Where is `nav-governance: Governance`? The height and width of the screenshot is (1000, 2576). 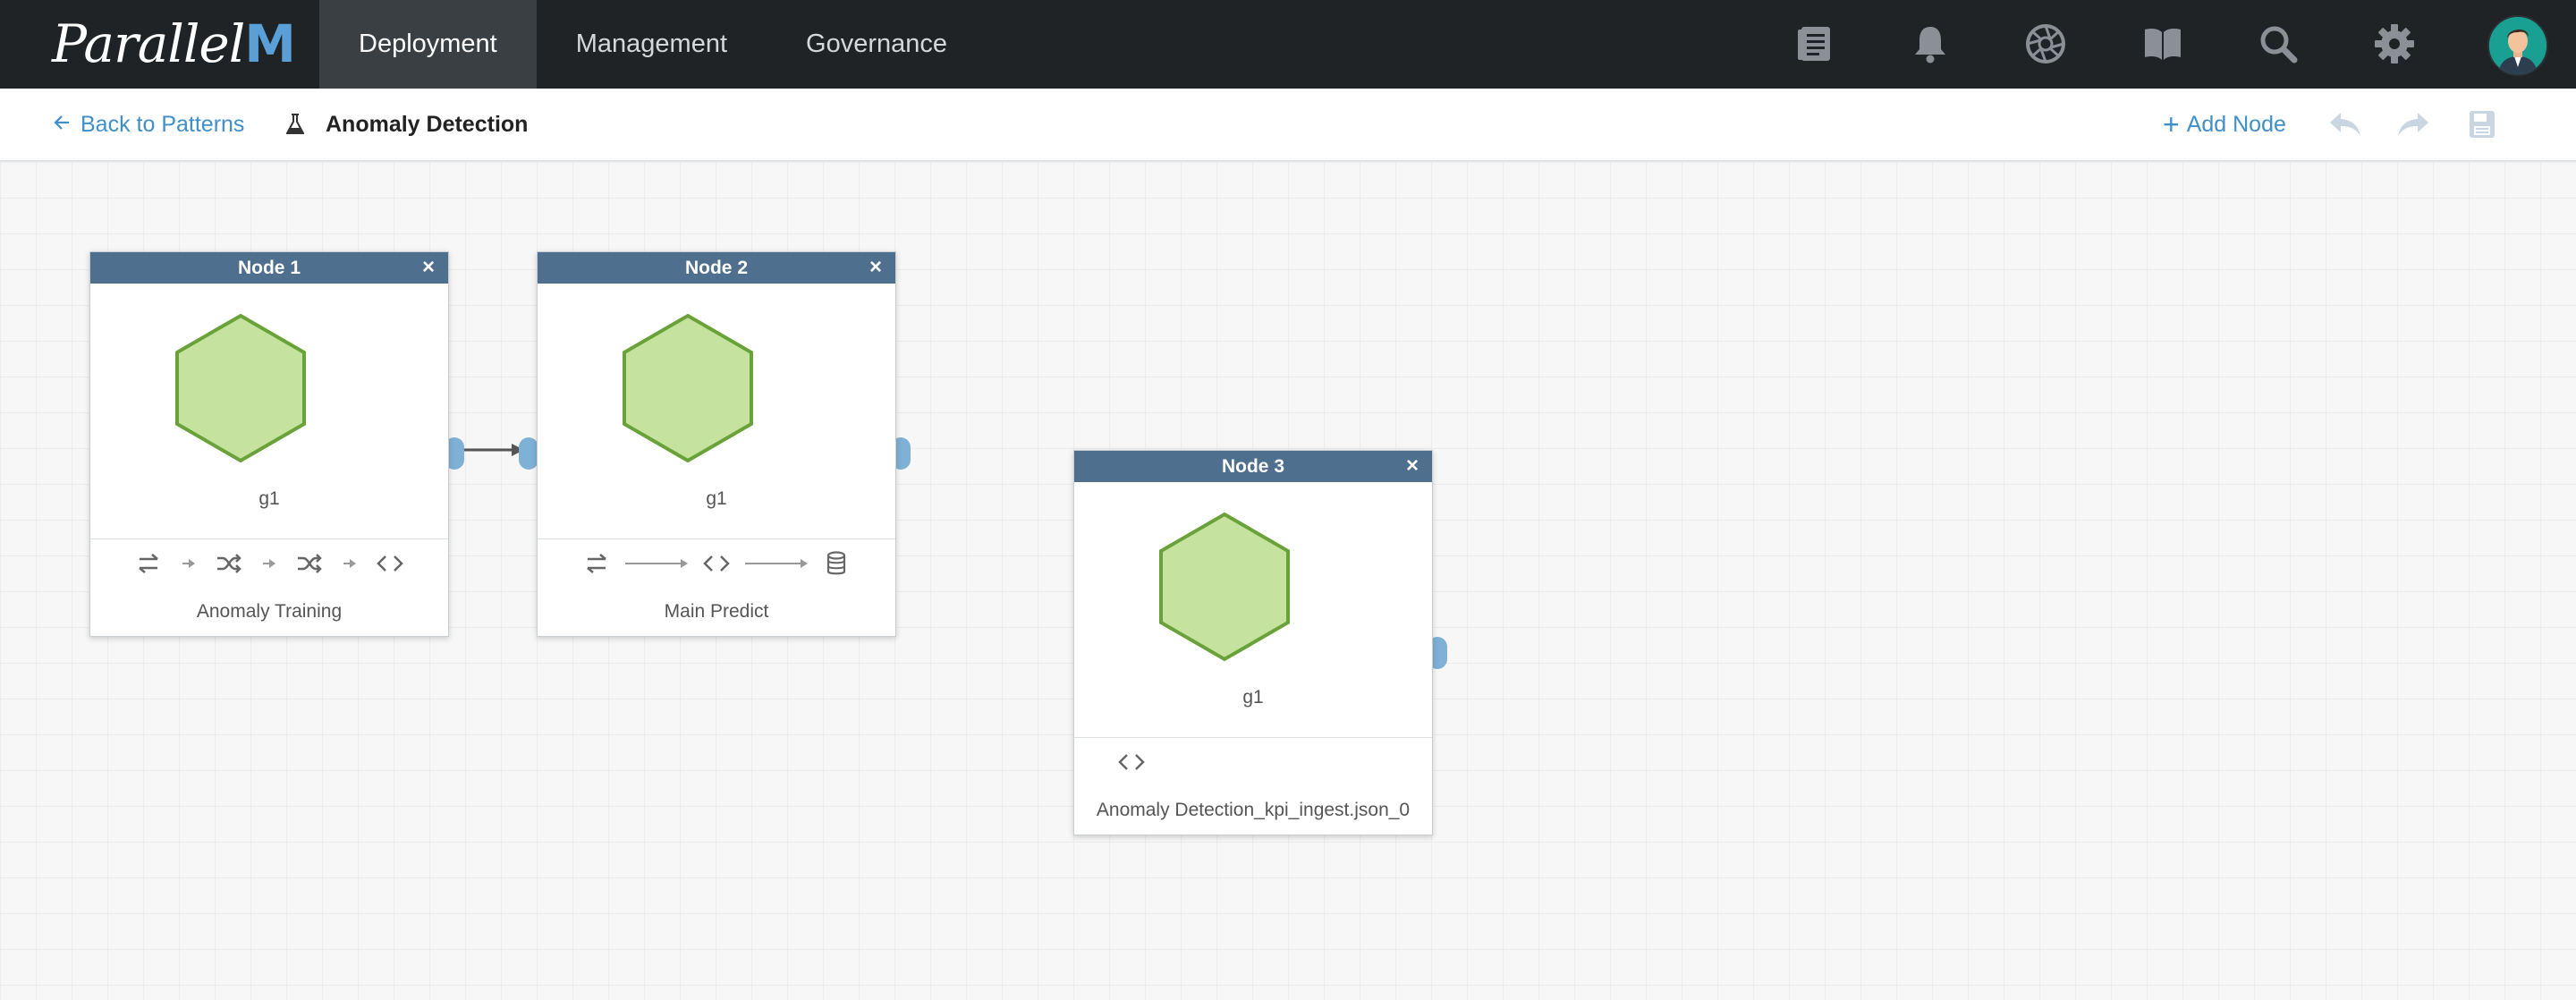
nav-governance: Governance is located at coordinates (877, 44).